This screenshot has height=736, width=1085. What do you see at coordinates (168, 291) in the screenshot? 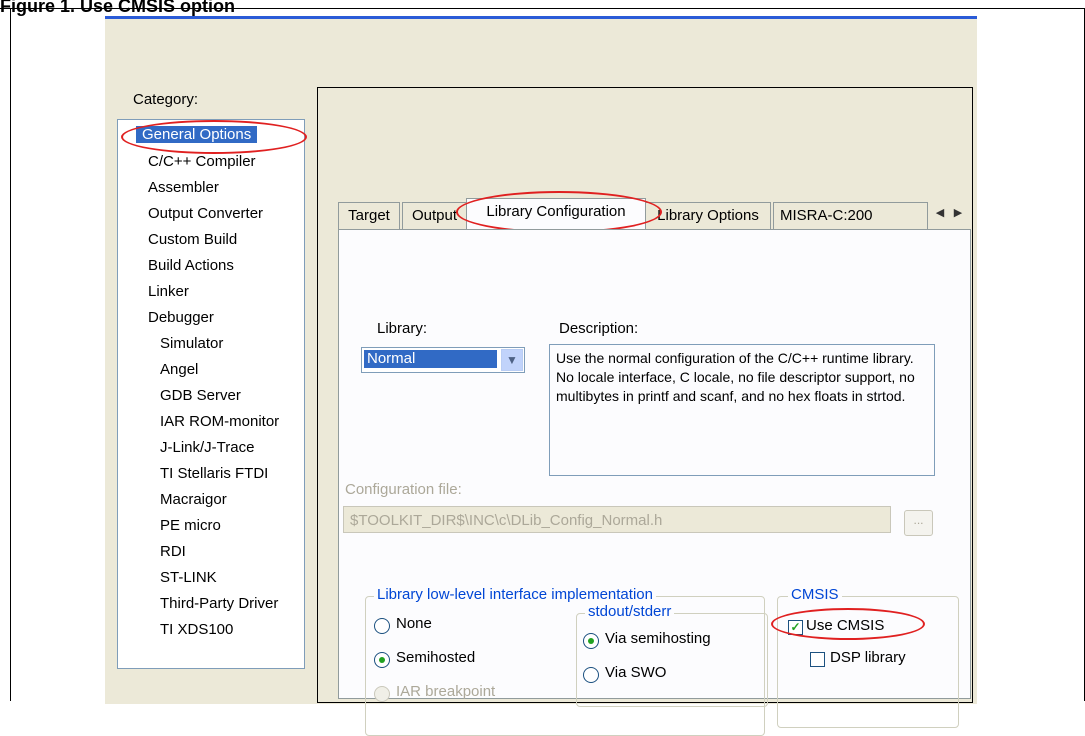
I see `category-item-linker: Linker` at bounding box center [168, 291].